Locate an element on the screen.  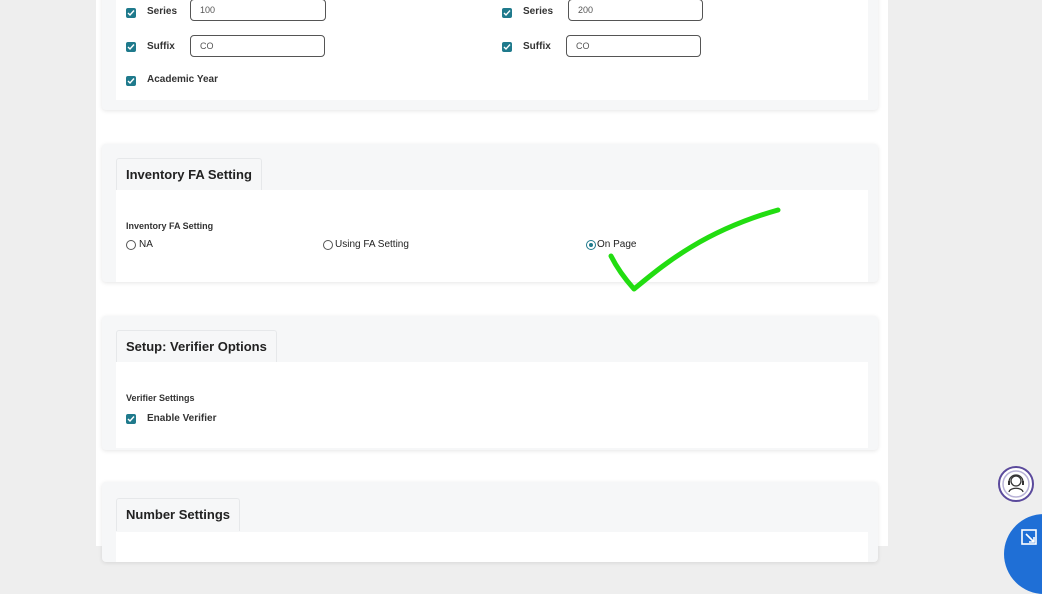
radio-using-fa-setting-label: Using FA Setting is located at coordinates (372, 244).